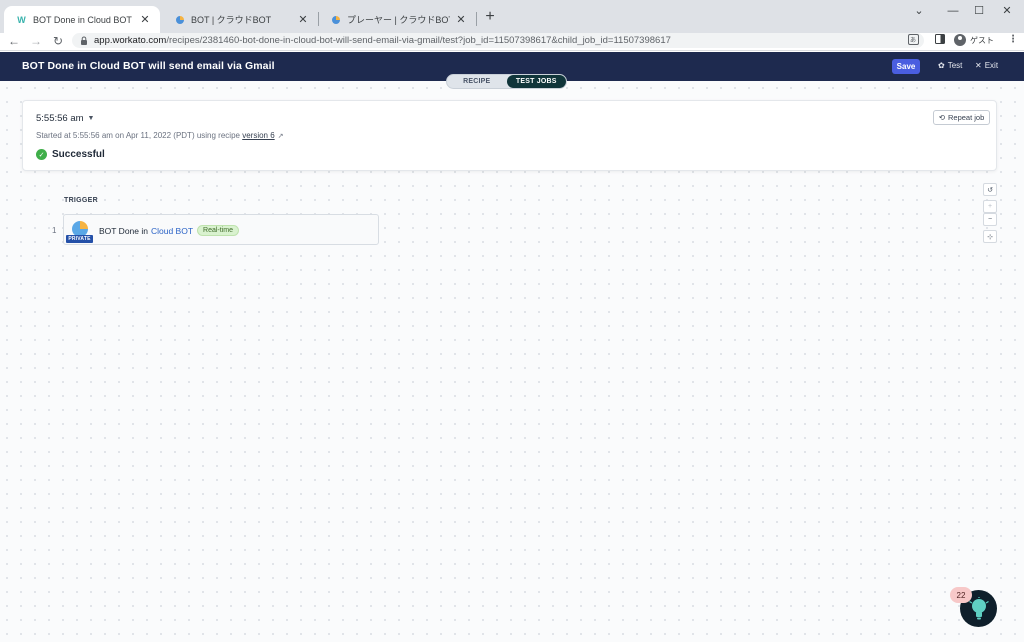 This screenshot has width=1024, height=642. Describe the element at coordinates (231, 20) in the screenshot. I see `tab-title: BOT | クラウドBOT` at that location.